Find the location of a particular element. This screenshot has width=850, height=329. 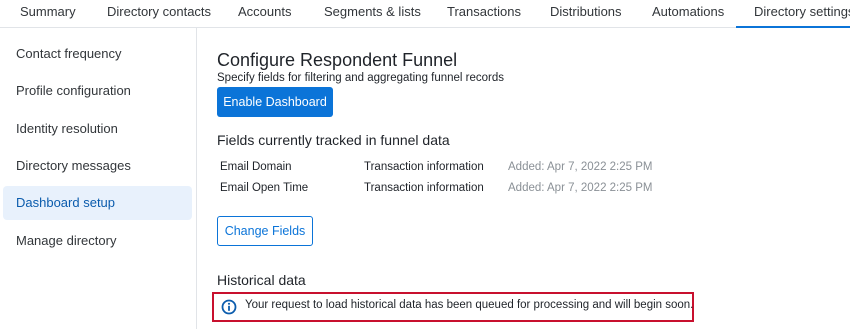

tab-distributions: Distributions is located at coordinates (586, 14).